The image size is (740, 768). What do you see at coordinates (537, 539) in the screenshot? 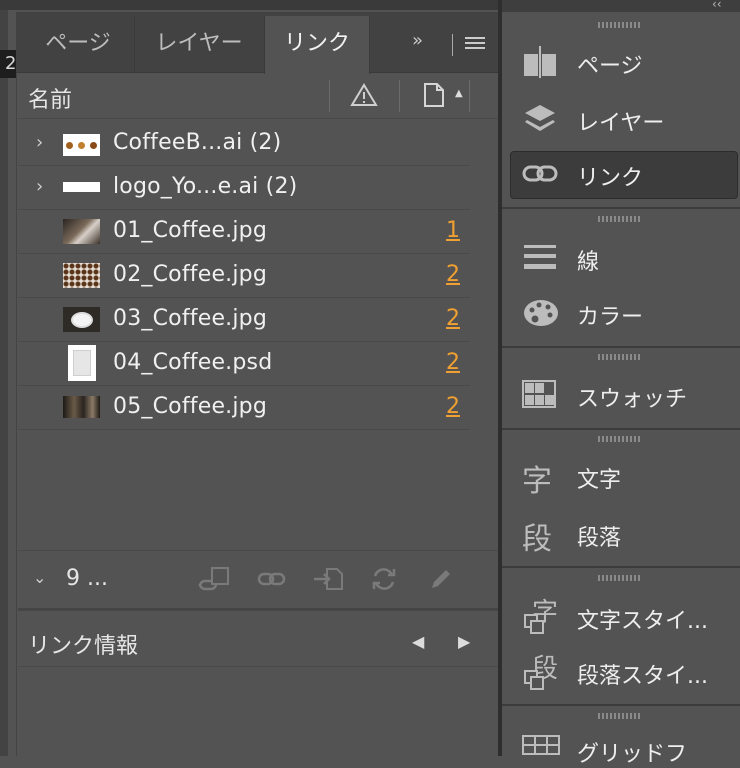
I see `paragraph-icon: 段` at bounding box center [537, 539].